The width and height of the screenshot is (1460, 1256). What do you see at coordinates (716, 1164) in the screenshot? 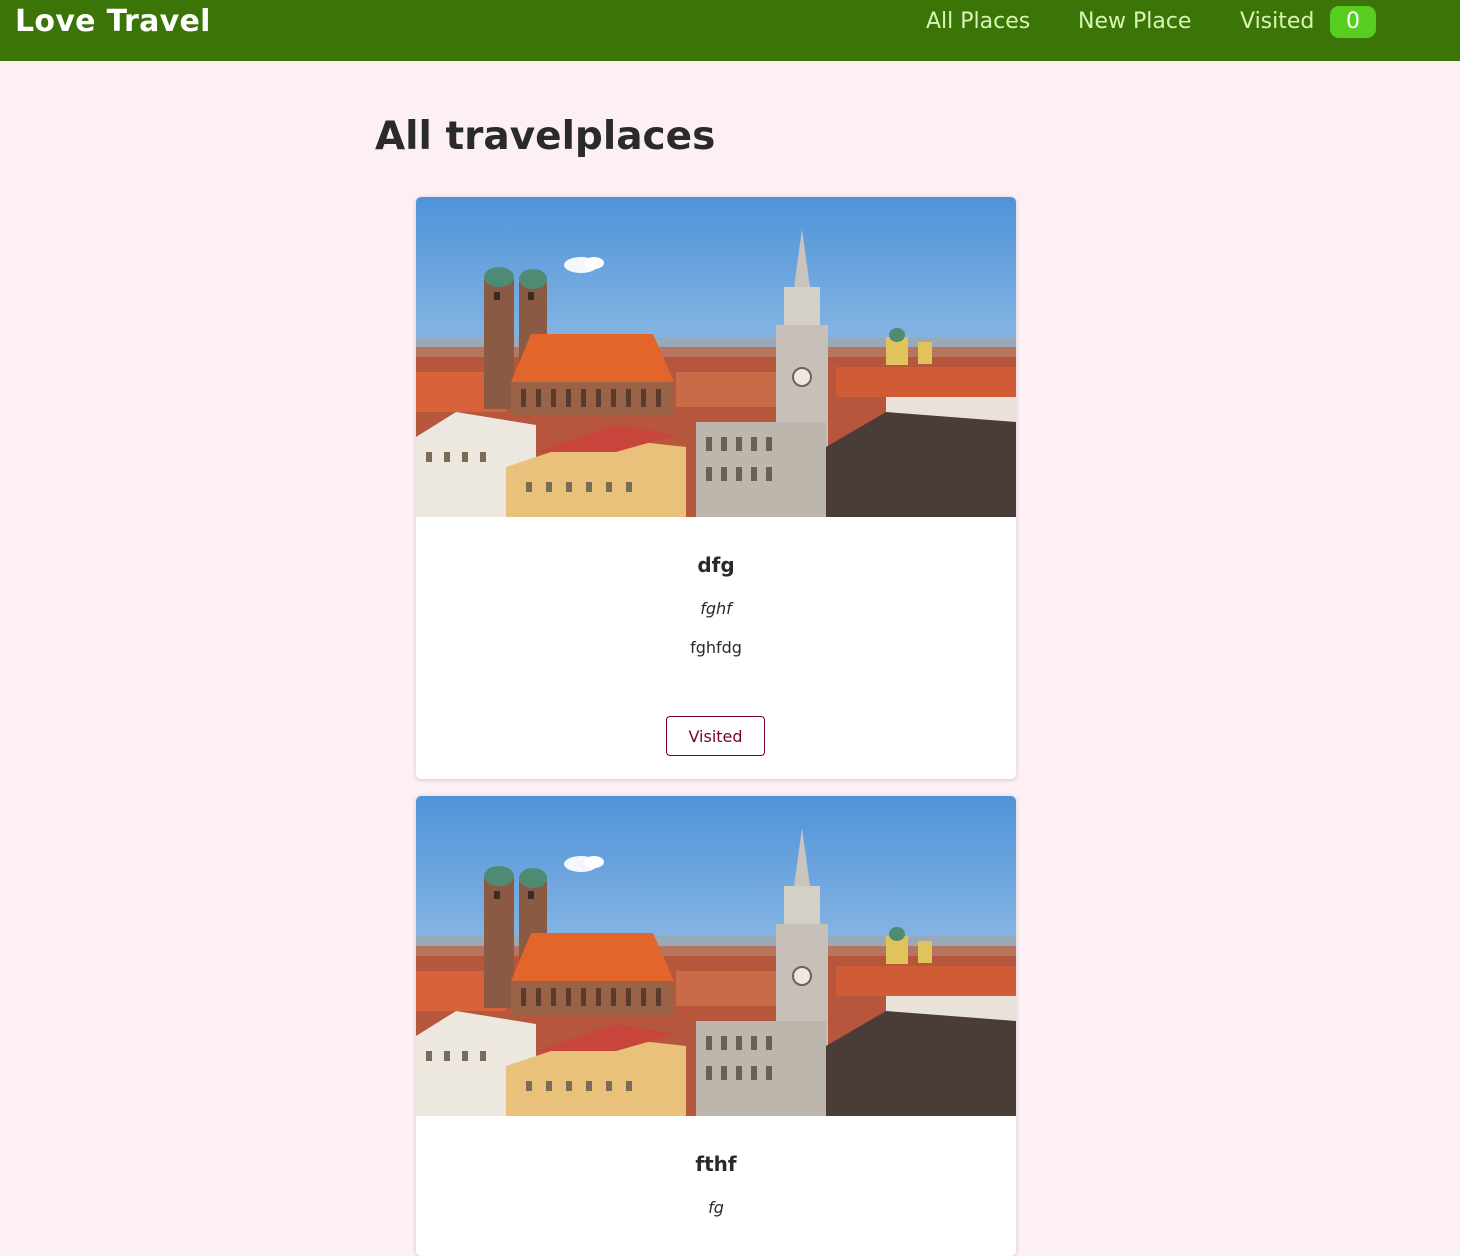
I see `place-title: fthf` at bounding box center [716, 1164].